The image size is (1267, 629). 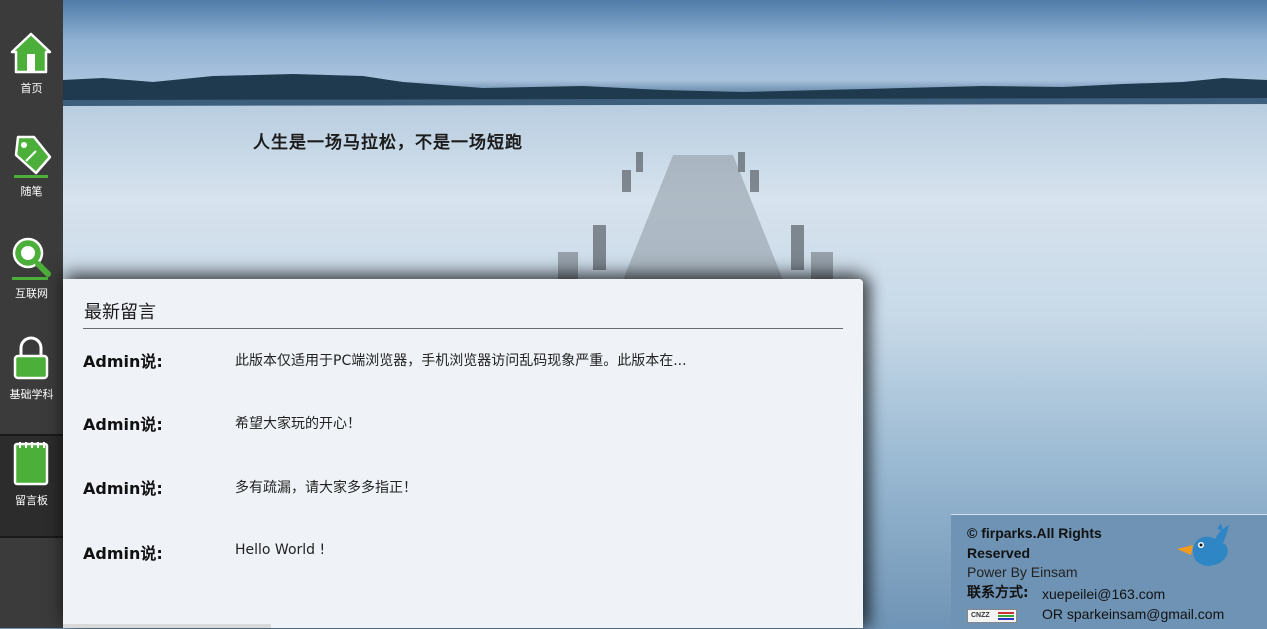 I want to click on nav-item-basics: 基础学科, so click(x=31, y=386).